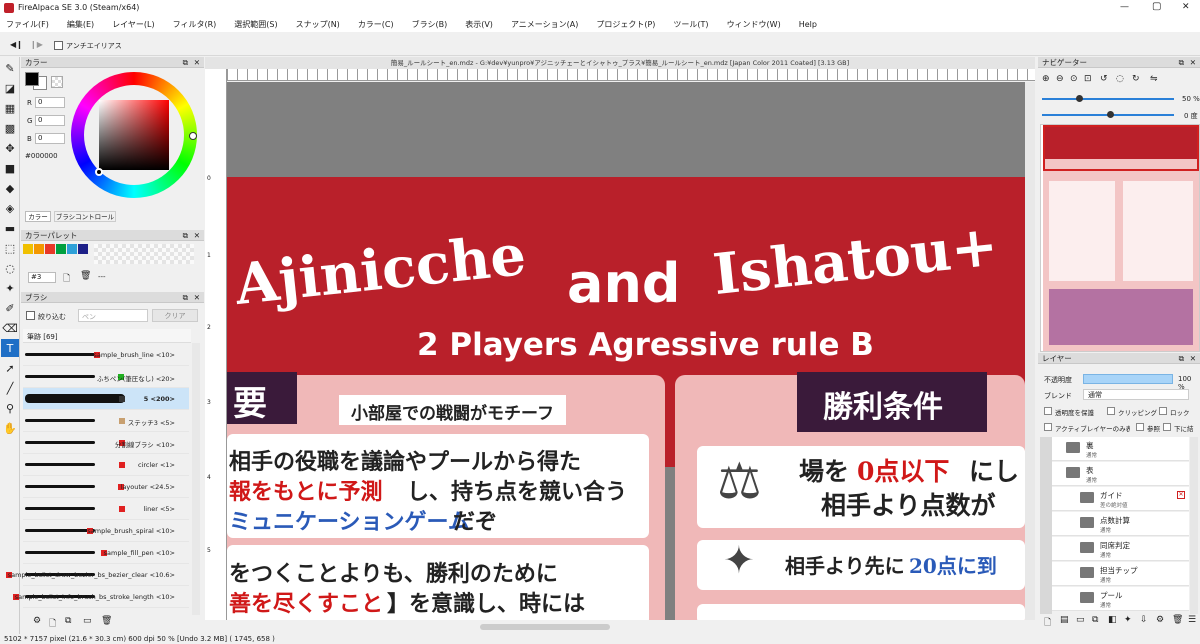 This screenshot has width=1200, height=644. I want to click on r-input: 0, so click(50, 102).